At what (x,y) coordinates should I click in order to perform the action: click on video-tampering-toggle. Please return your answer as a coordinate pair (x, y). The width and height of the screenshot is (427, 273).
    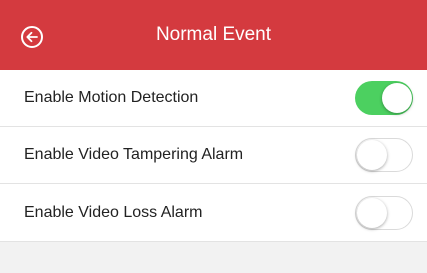
    Looking at the image, I should click on (384, 155).